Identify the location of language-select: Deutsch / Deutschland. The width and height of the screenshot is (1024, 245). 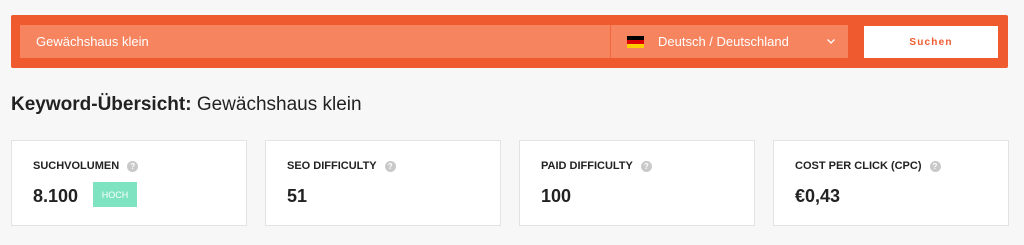
(729, 41).